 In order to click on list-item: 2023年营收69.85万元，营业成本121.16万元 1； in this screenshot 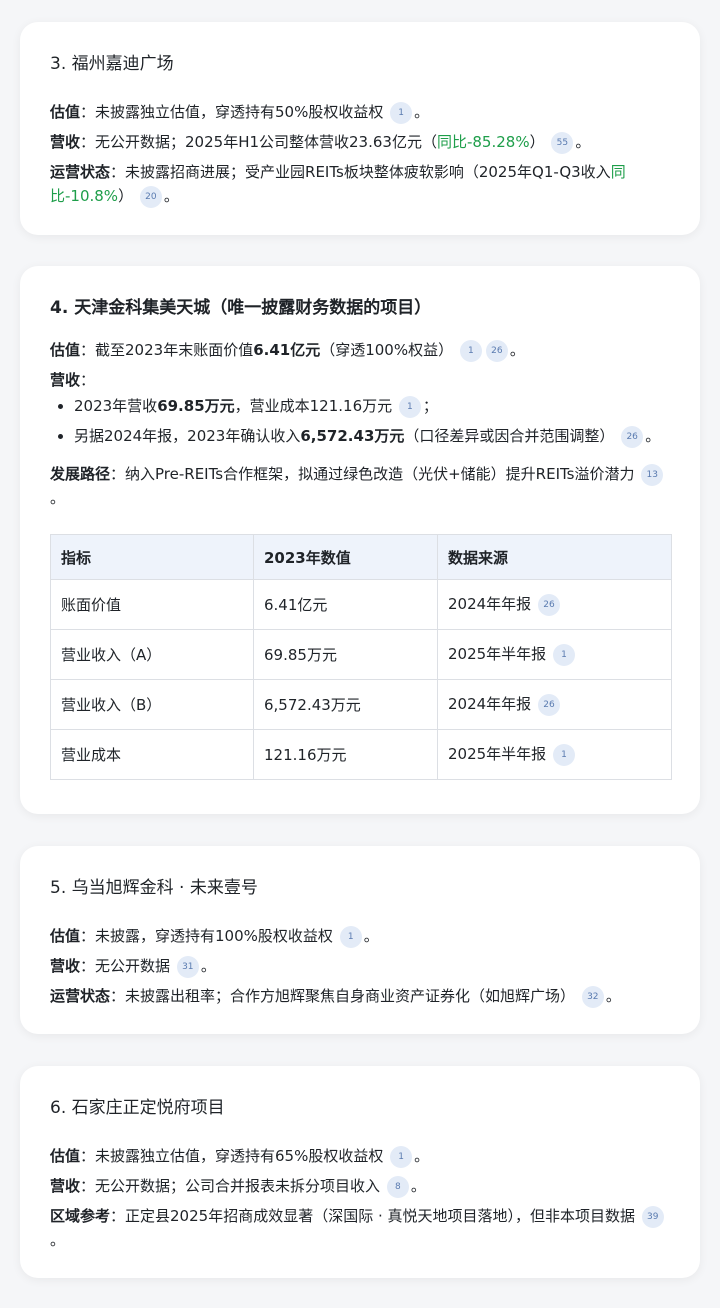, I will do `click(372, 406)`.